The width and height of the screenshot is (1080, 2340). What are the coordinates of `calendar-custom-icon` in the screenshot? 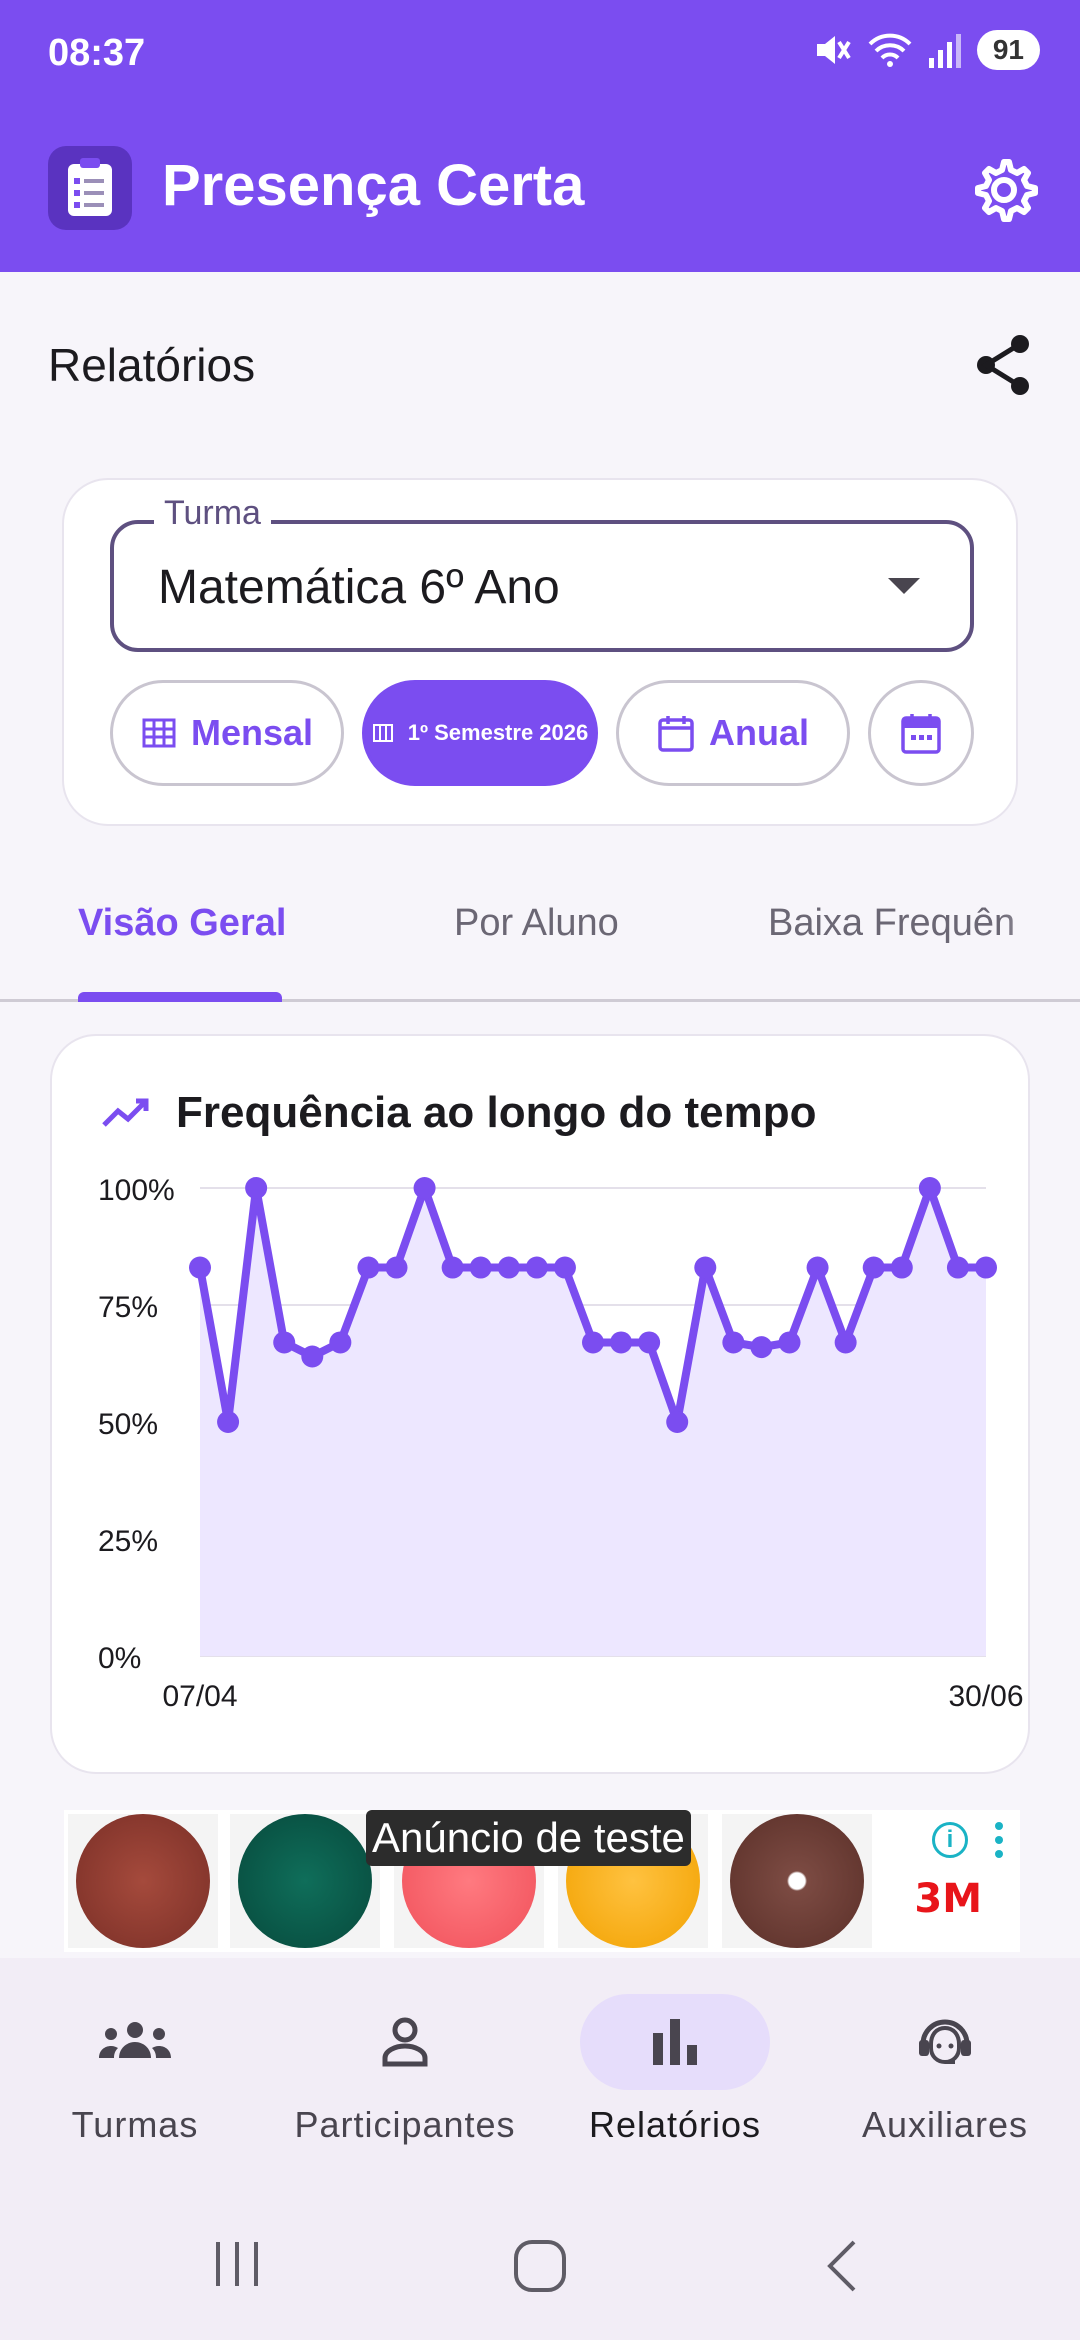 It's located at (921, 734).